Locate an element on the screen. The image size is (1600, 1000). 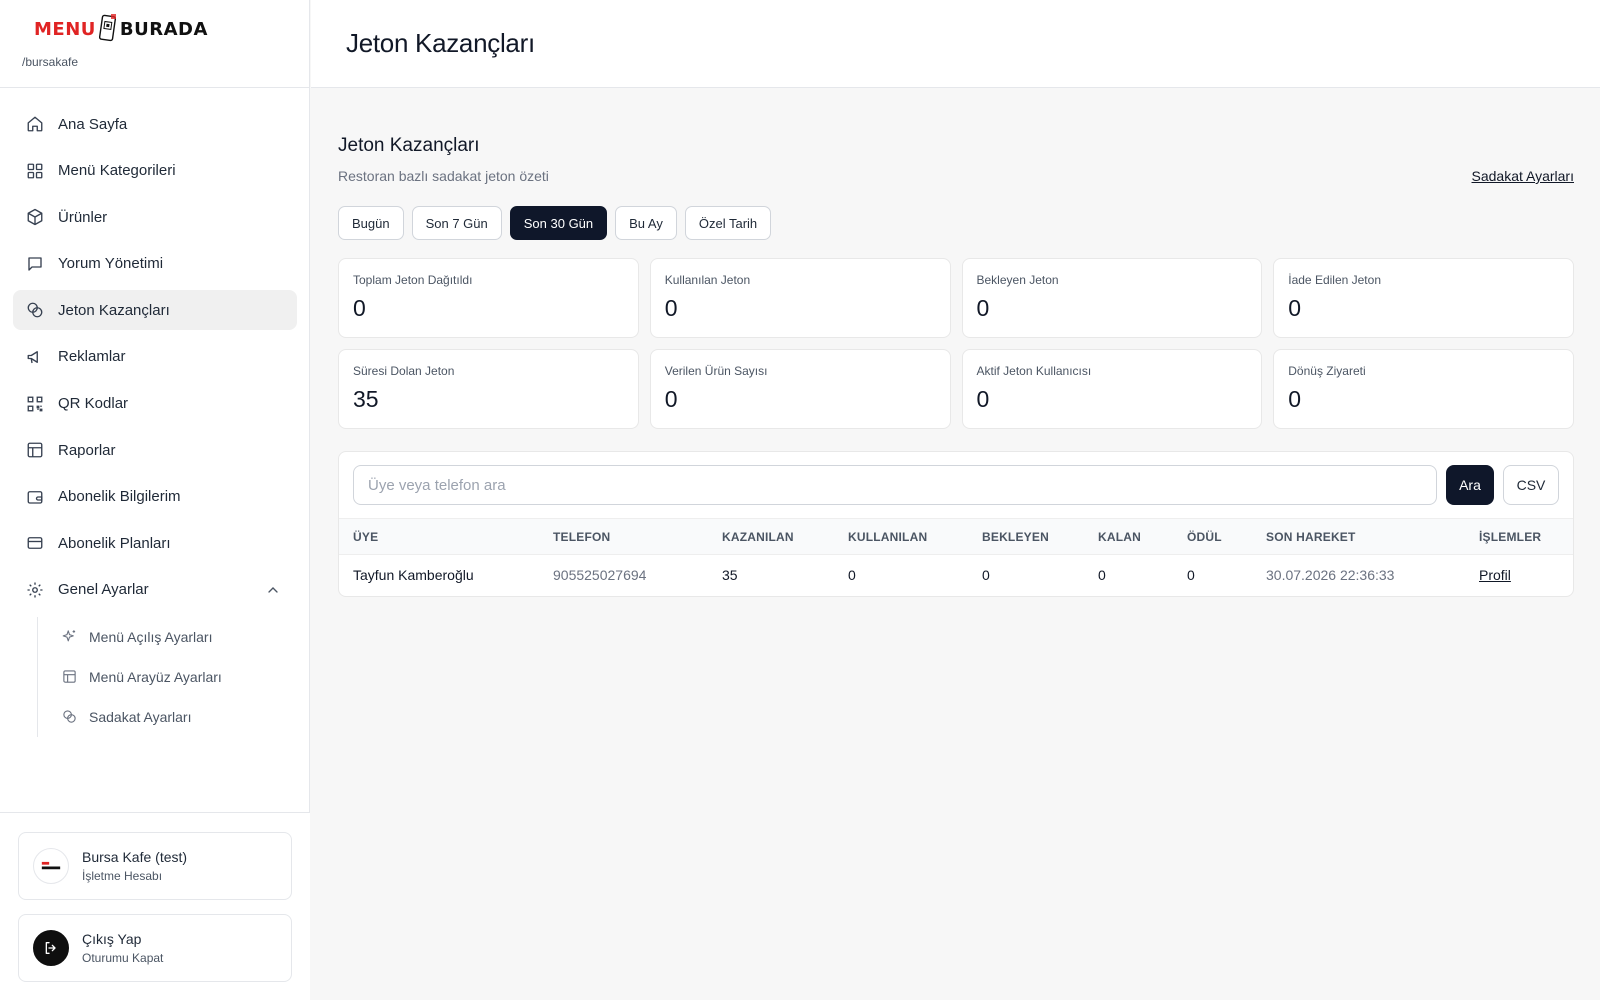
sidebar-item-label: Genel Ayarlar is located at coordinates (103, 590).